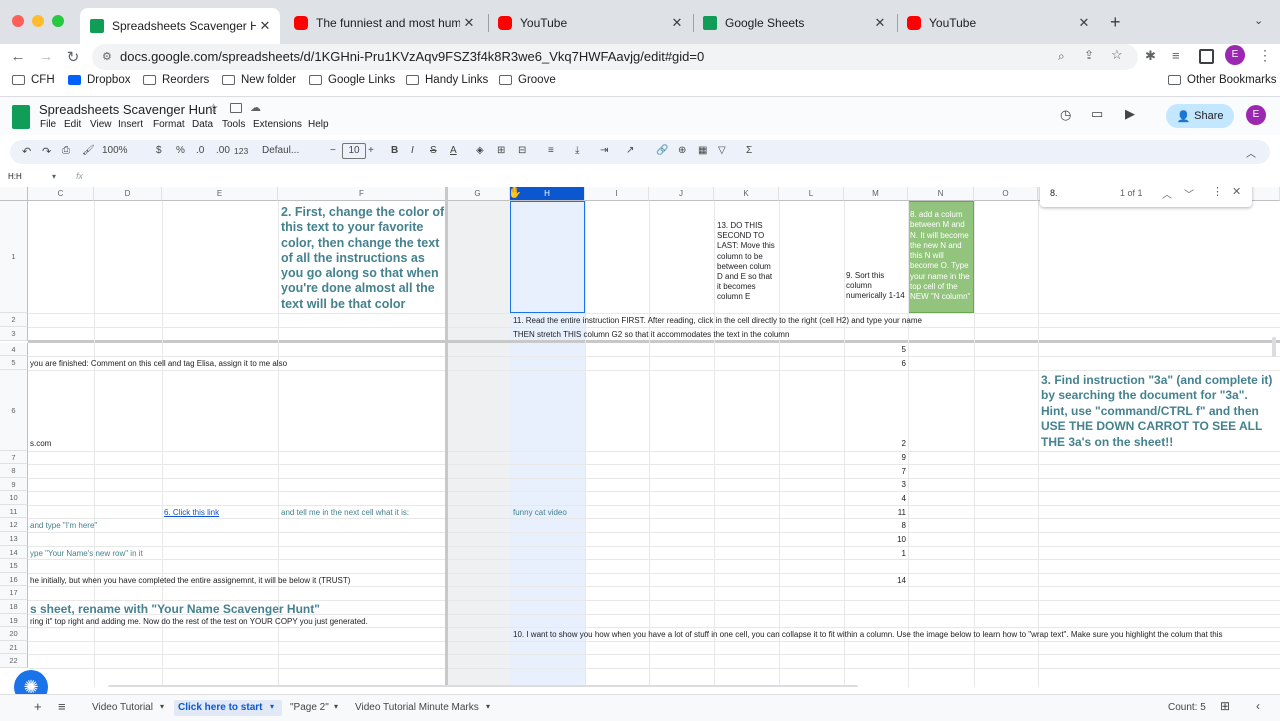 The width and height of the screenshot is (1280, 721). Describe the element at coordinates (40, 443) in the screenshot. I see `cell-c6: s.com` at that location.